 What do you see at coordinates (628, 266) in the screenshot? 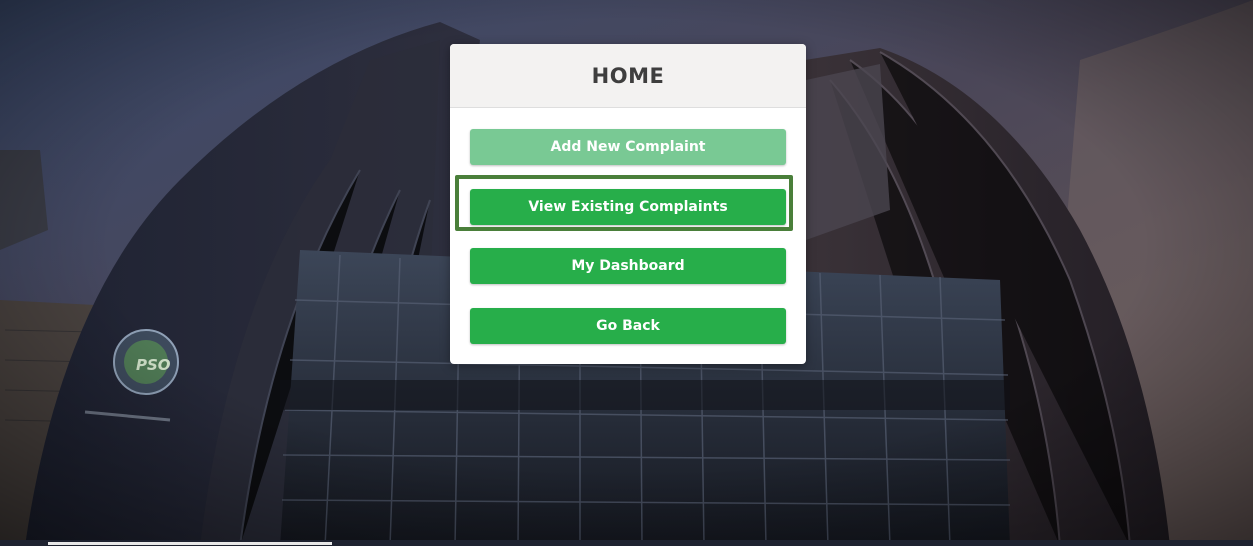
I see `my-dashboard-button: My Dashboard` at bounding box center [628, 266].